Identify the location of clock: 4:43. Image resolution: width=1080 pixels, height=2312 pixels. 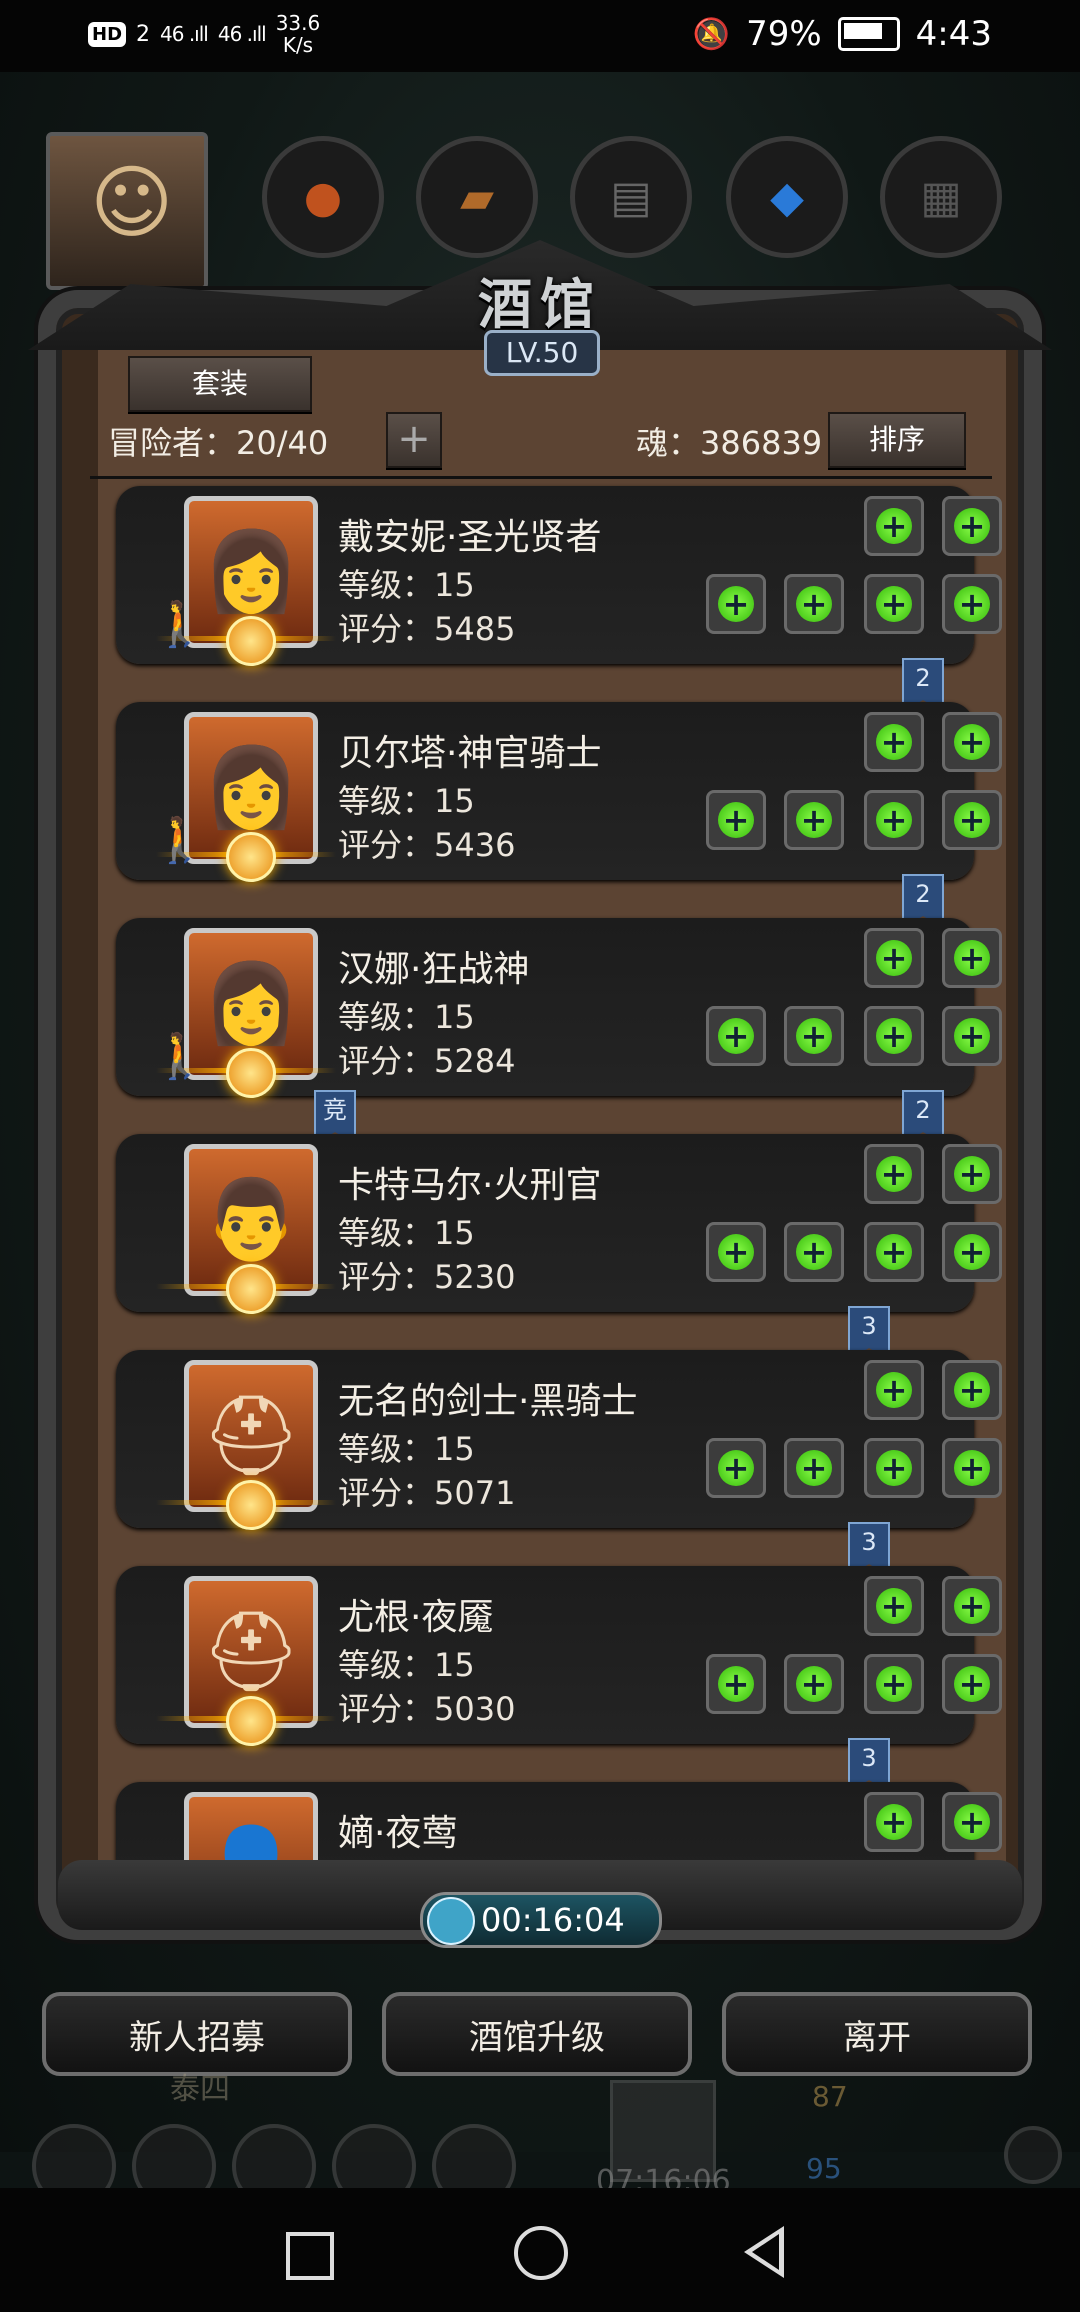
(953, 34).